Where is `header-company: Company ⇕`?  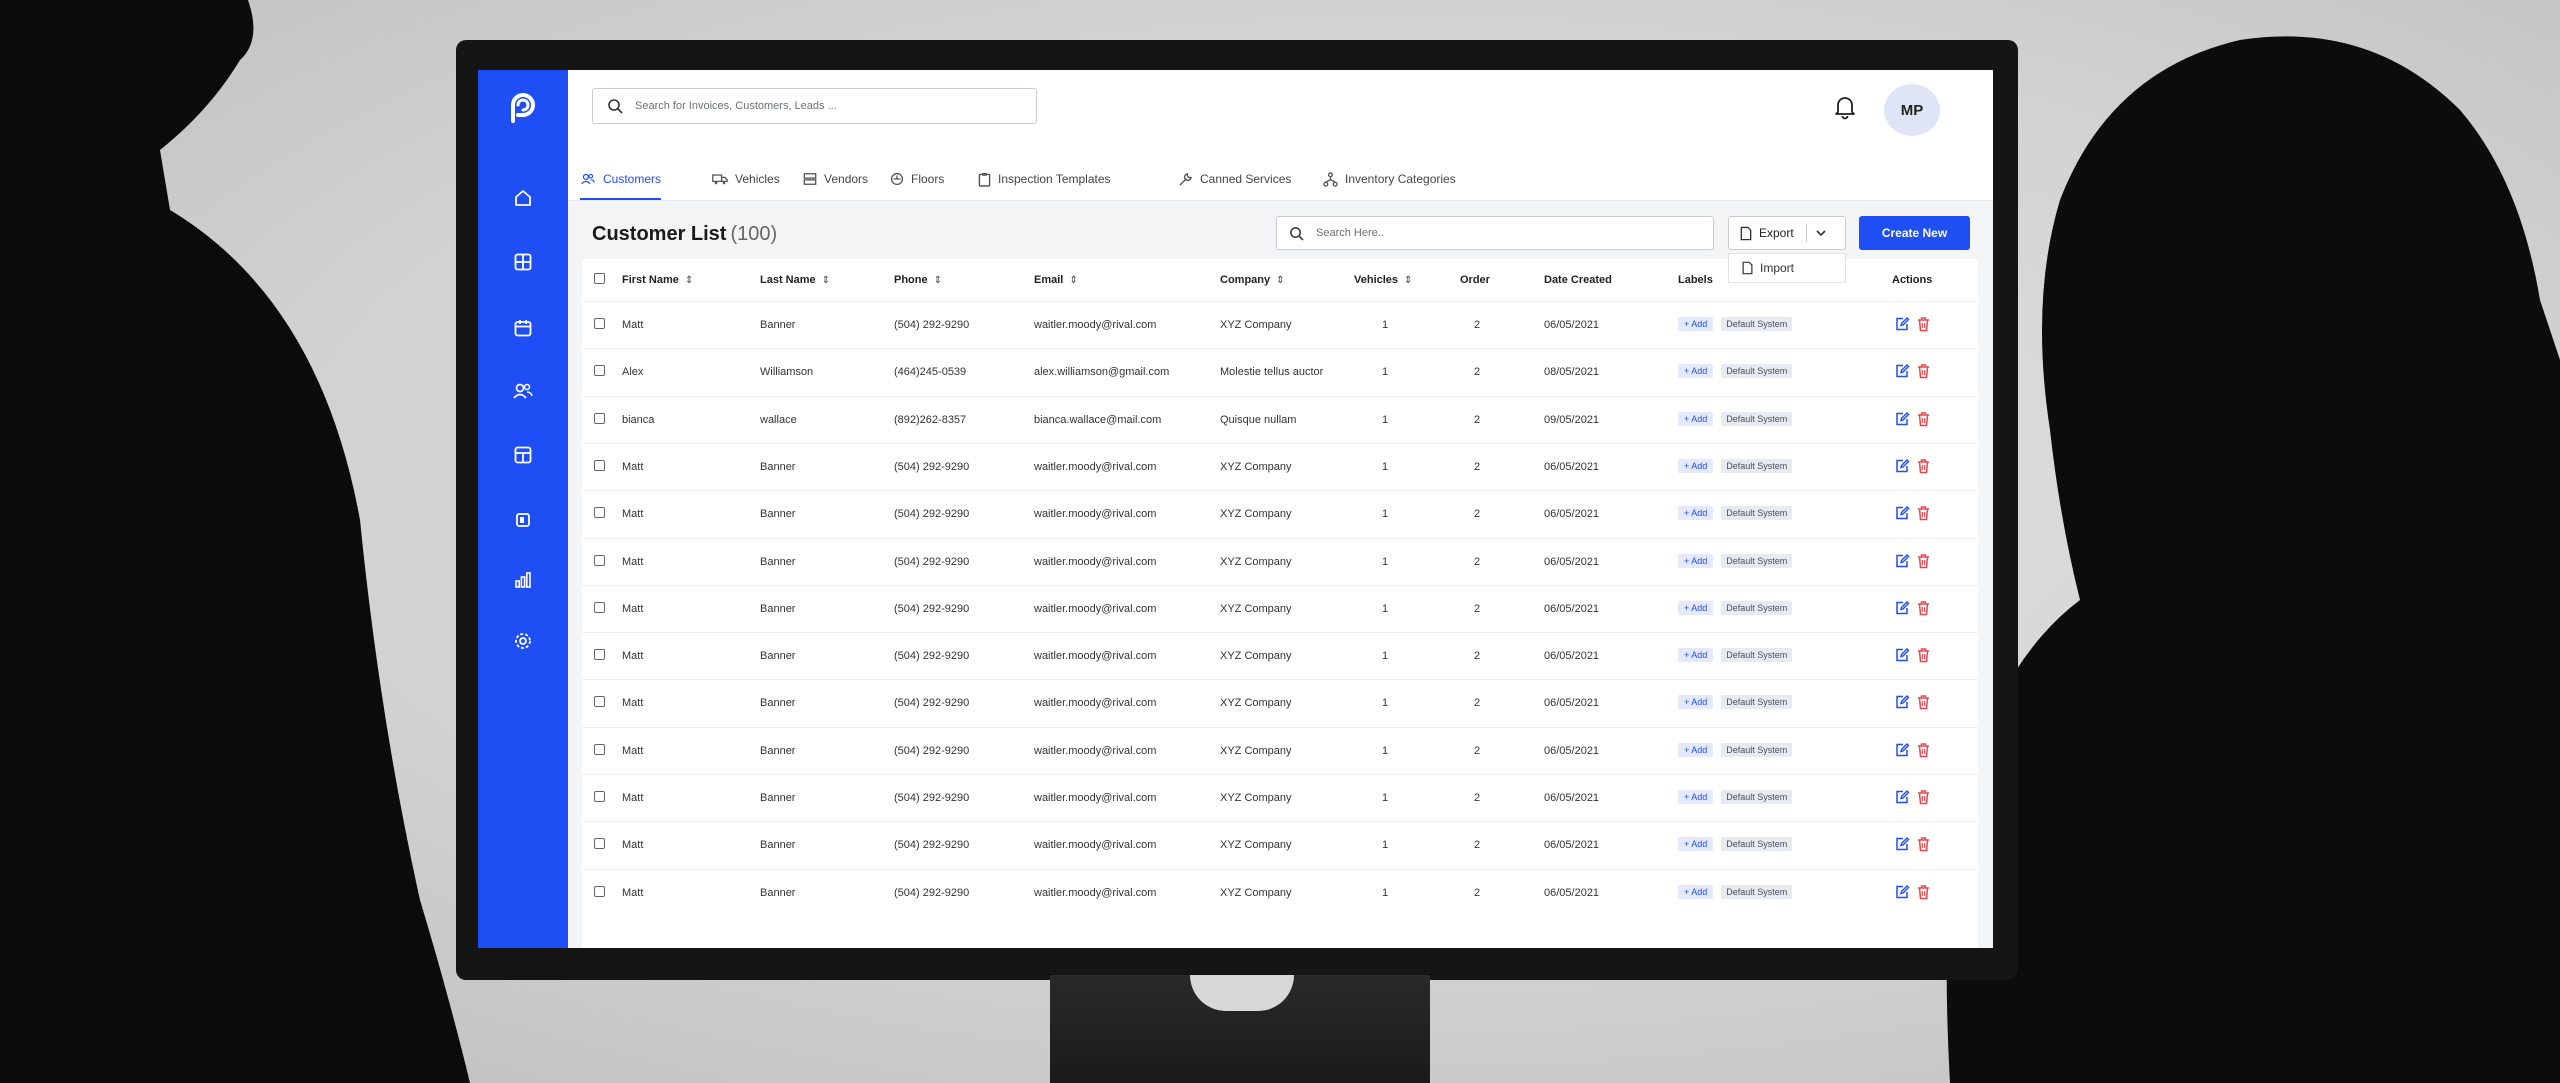 header-company: Company ⇕ is located at coordinates (1252, 280).